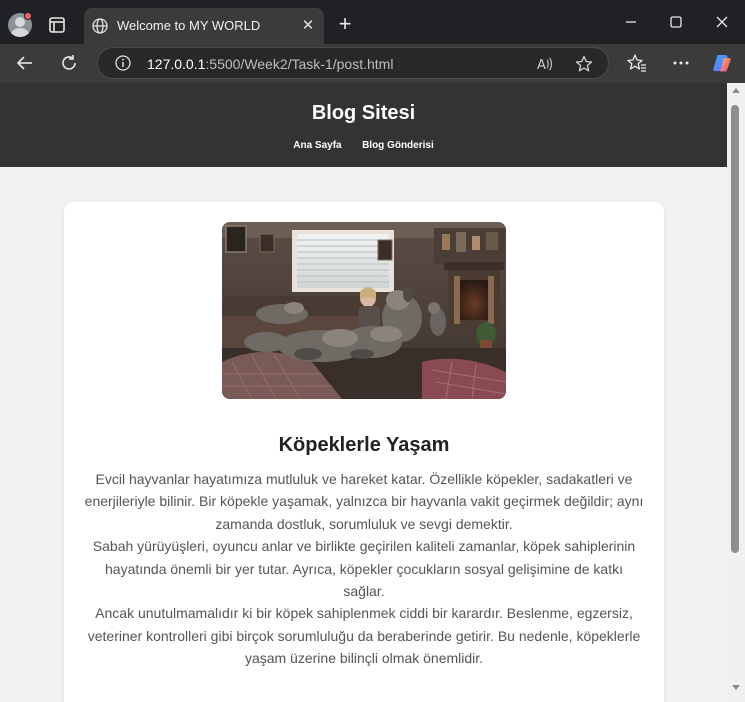 The height and width of the screenshot is (702, 745). What do you see at coordinates (722, 63) in the screenshot?
I see `copilot-icon` at bounding box center [722, 63].